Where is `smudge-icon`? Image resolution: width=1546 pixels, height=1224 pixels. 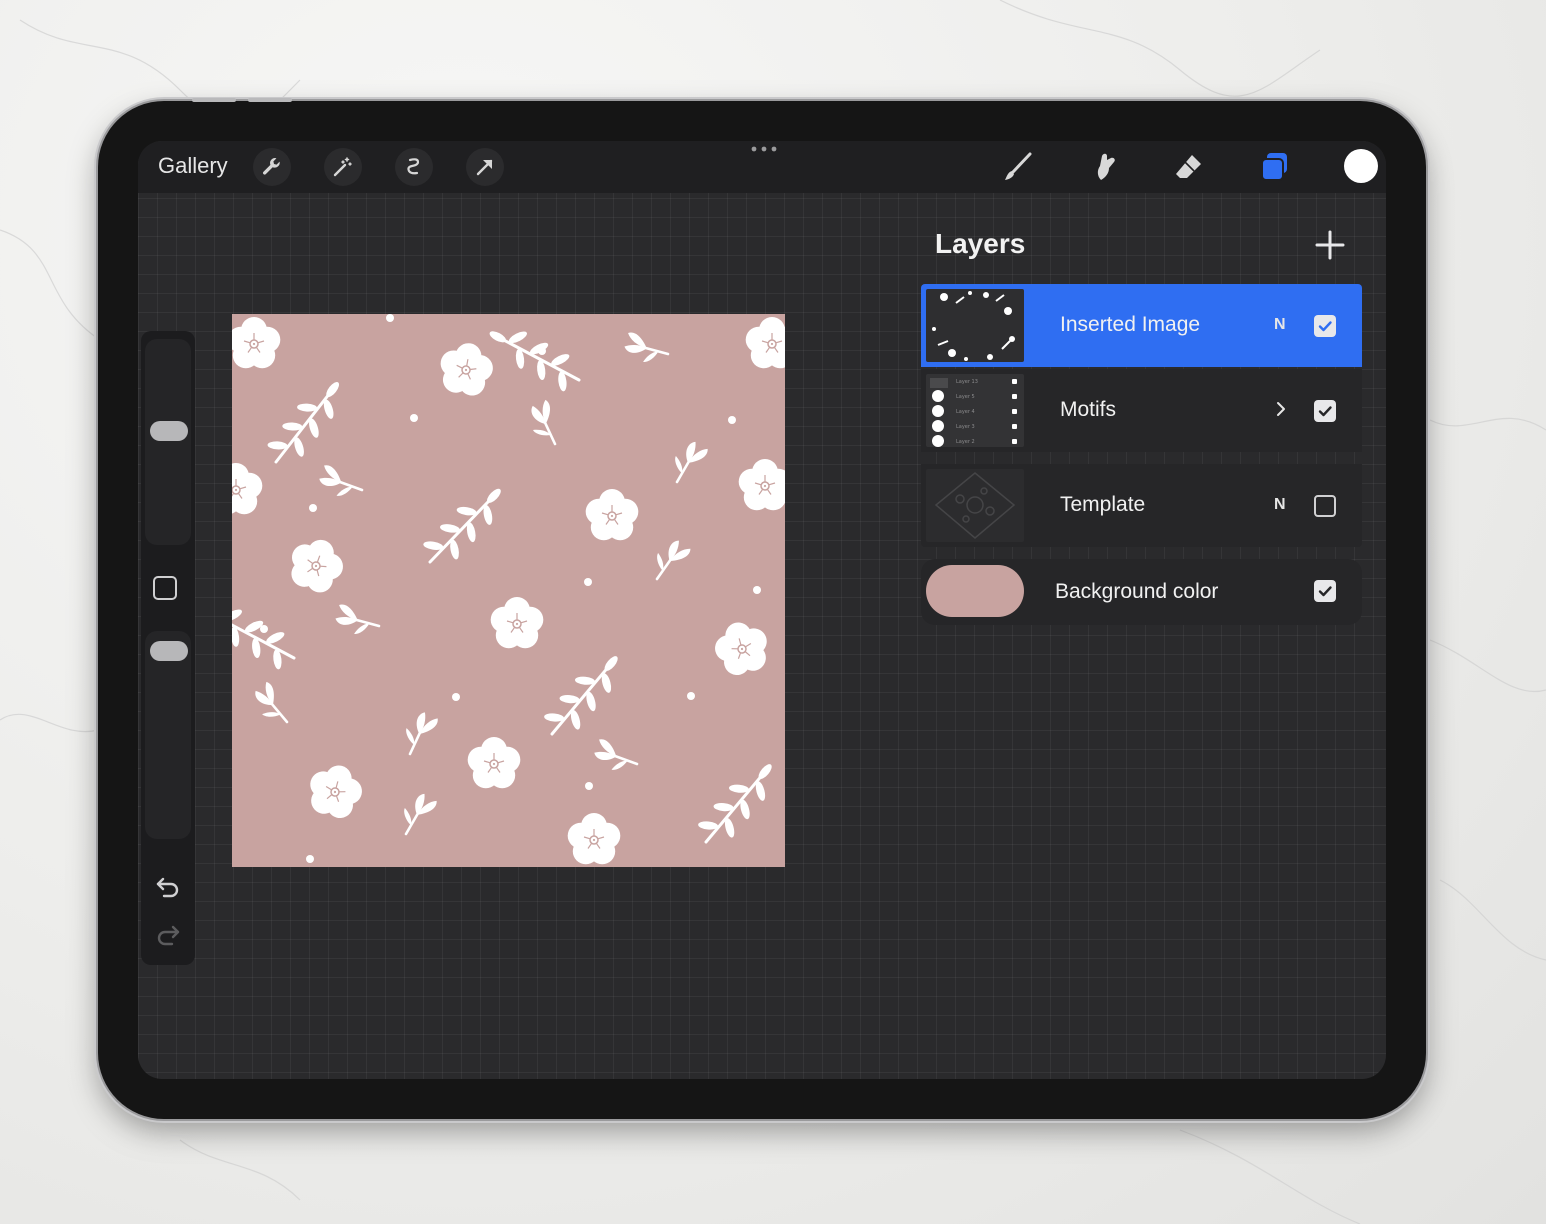
smudge-icon is located at coordinates (1104, 167).